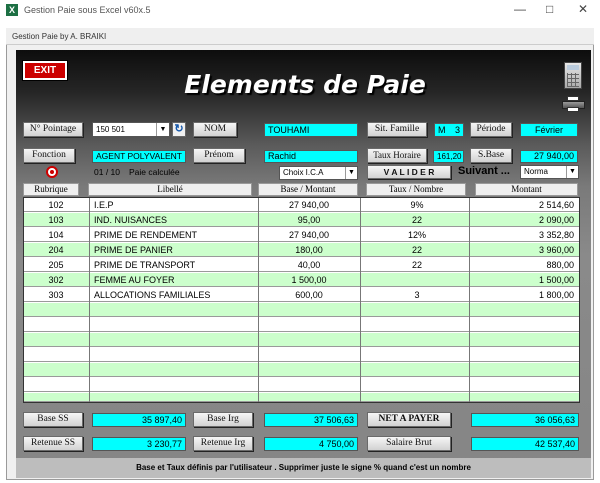 The height and width of the screenshot is (483, 600). I want to click on refresh-icon: ↻, so click(179, 129).